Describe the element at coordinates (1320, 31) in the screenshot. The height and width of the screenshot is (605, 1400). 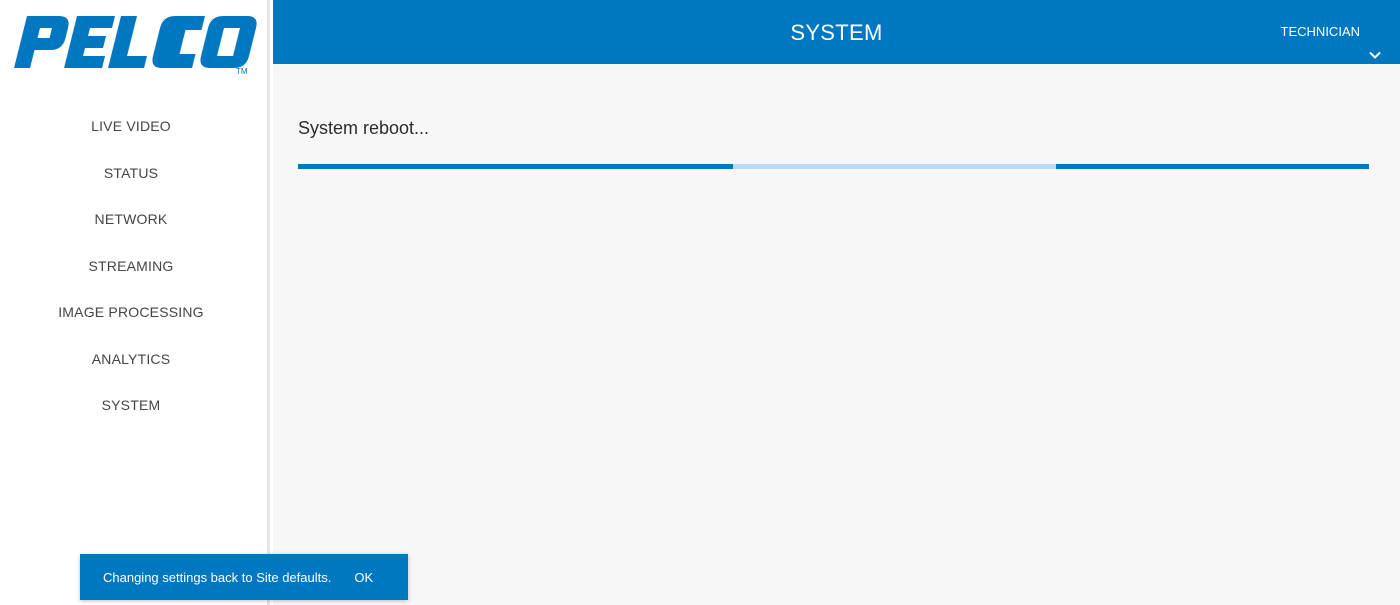
I see `user-role-label: TECHNICIAN` at that location.